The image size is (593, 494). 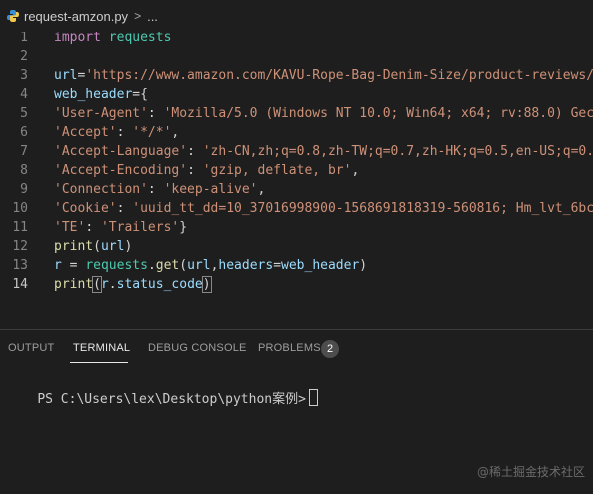 What do you see at coordinates (99, 362) in the screenshot?
I see `active-tab-indicator` at bounding box center [99, 362].